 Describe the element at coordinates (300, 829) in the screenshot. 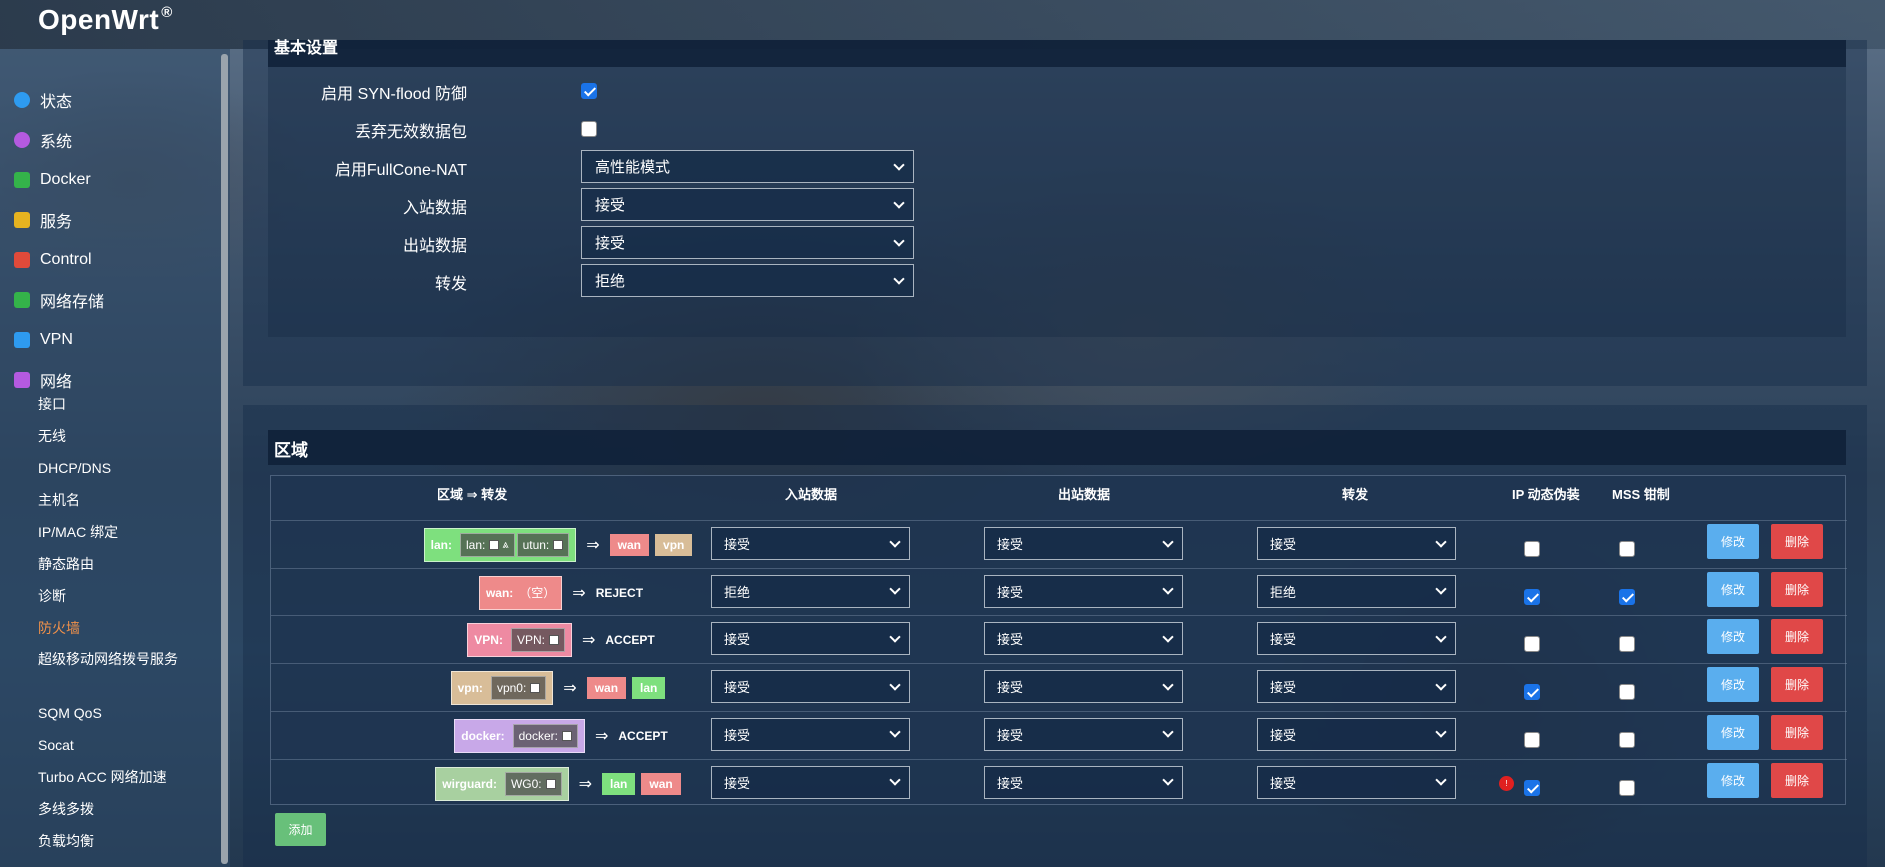

I see `add-zone-button: 添加` at that location.